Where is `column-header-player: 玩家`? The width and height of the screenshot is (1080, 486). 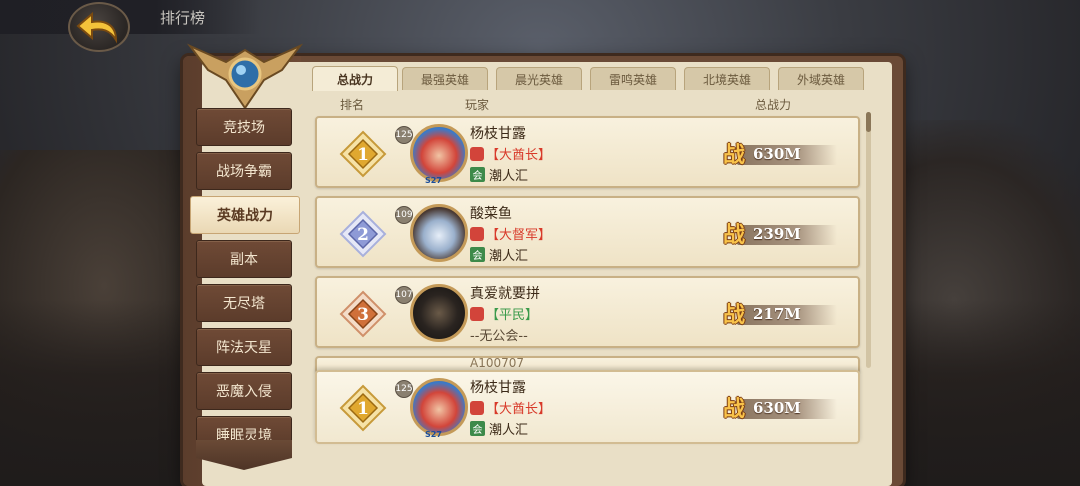
column-header-player: 玩家 is located at coordinates (477, 105).